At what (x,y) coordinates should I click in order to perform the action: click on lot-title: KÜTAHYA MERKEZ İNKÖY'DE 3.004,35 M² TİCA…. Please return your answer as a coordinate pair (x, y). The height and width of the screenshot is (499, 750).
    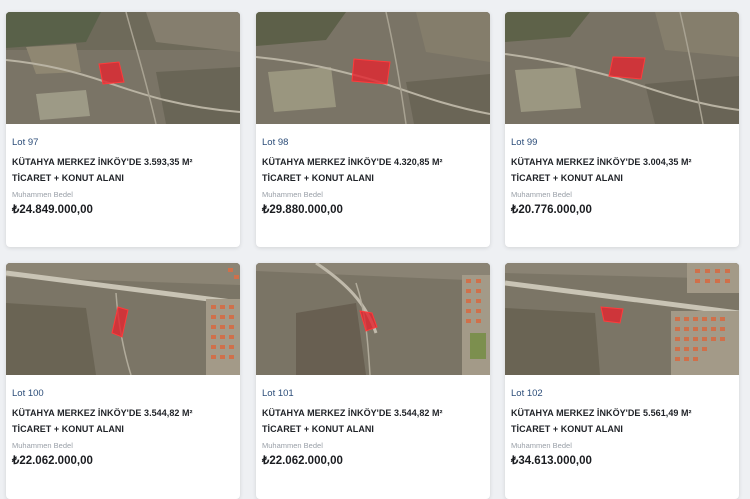
    Looking at the image, I should click on (622, 170).